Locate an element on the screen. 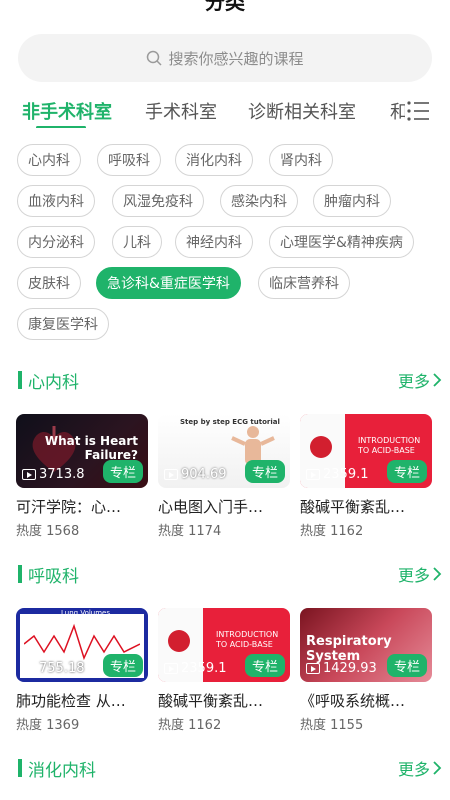 The width and height of the screenshot is (450, 800). section-header-respiratory: 呼吸科 更多 is located at coordinates (230, 574).